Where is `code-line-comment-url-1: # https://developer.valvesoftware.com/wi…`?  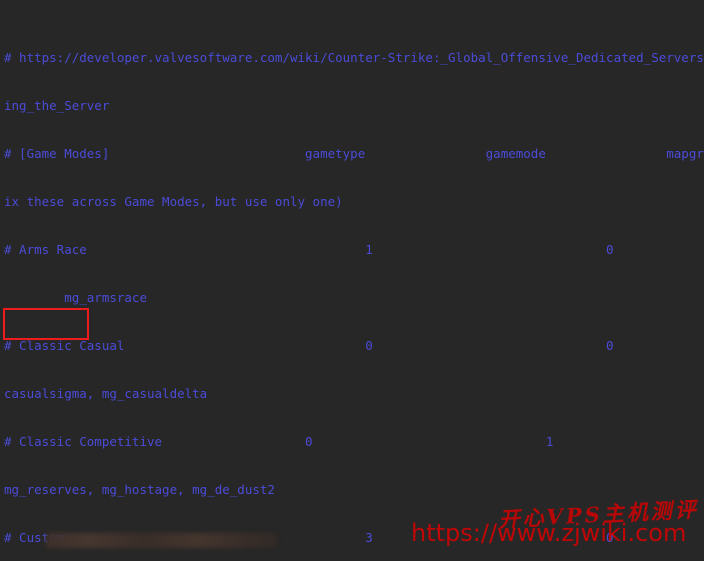 code-line-comment-url-1: # https://developer.valvesoftware.com/wi… is located at coordinates (354, 58).